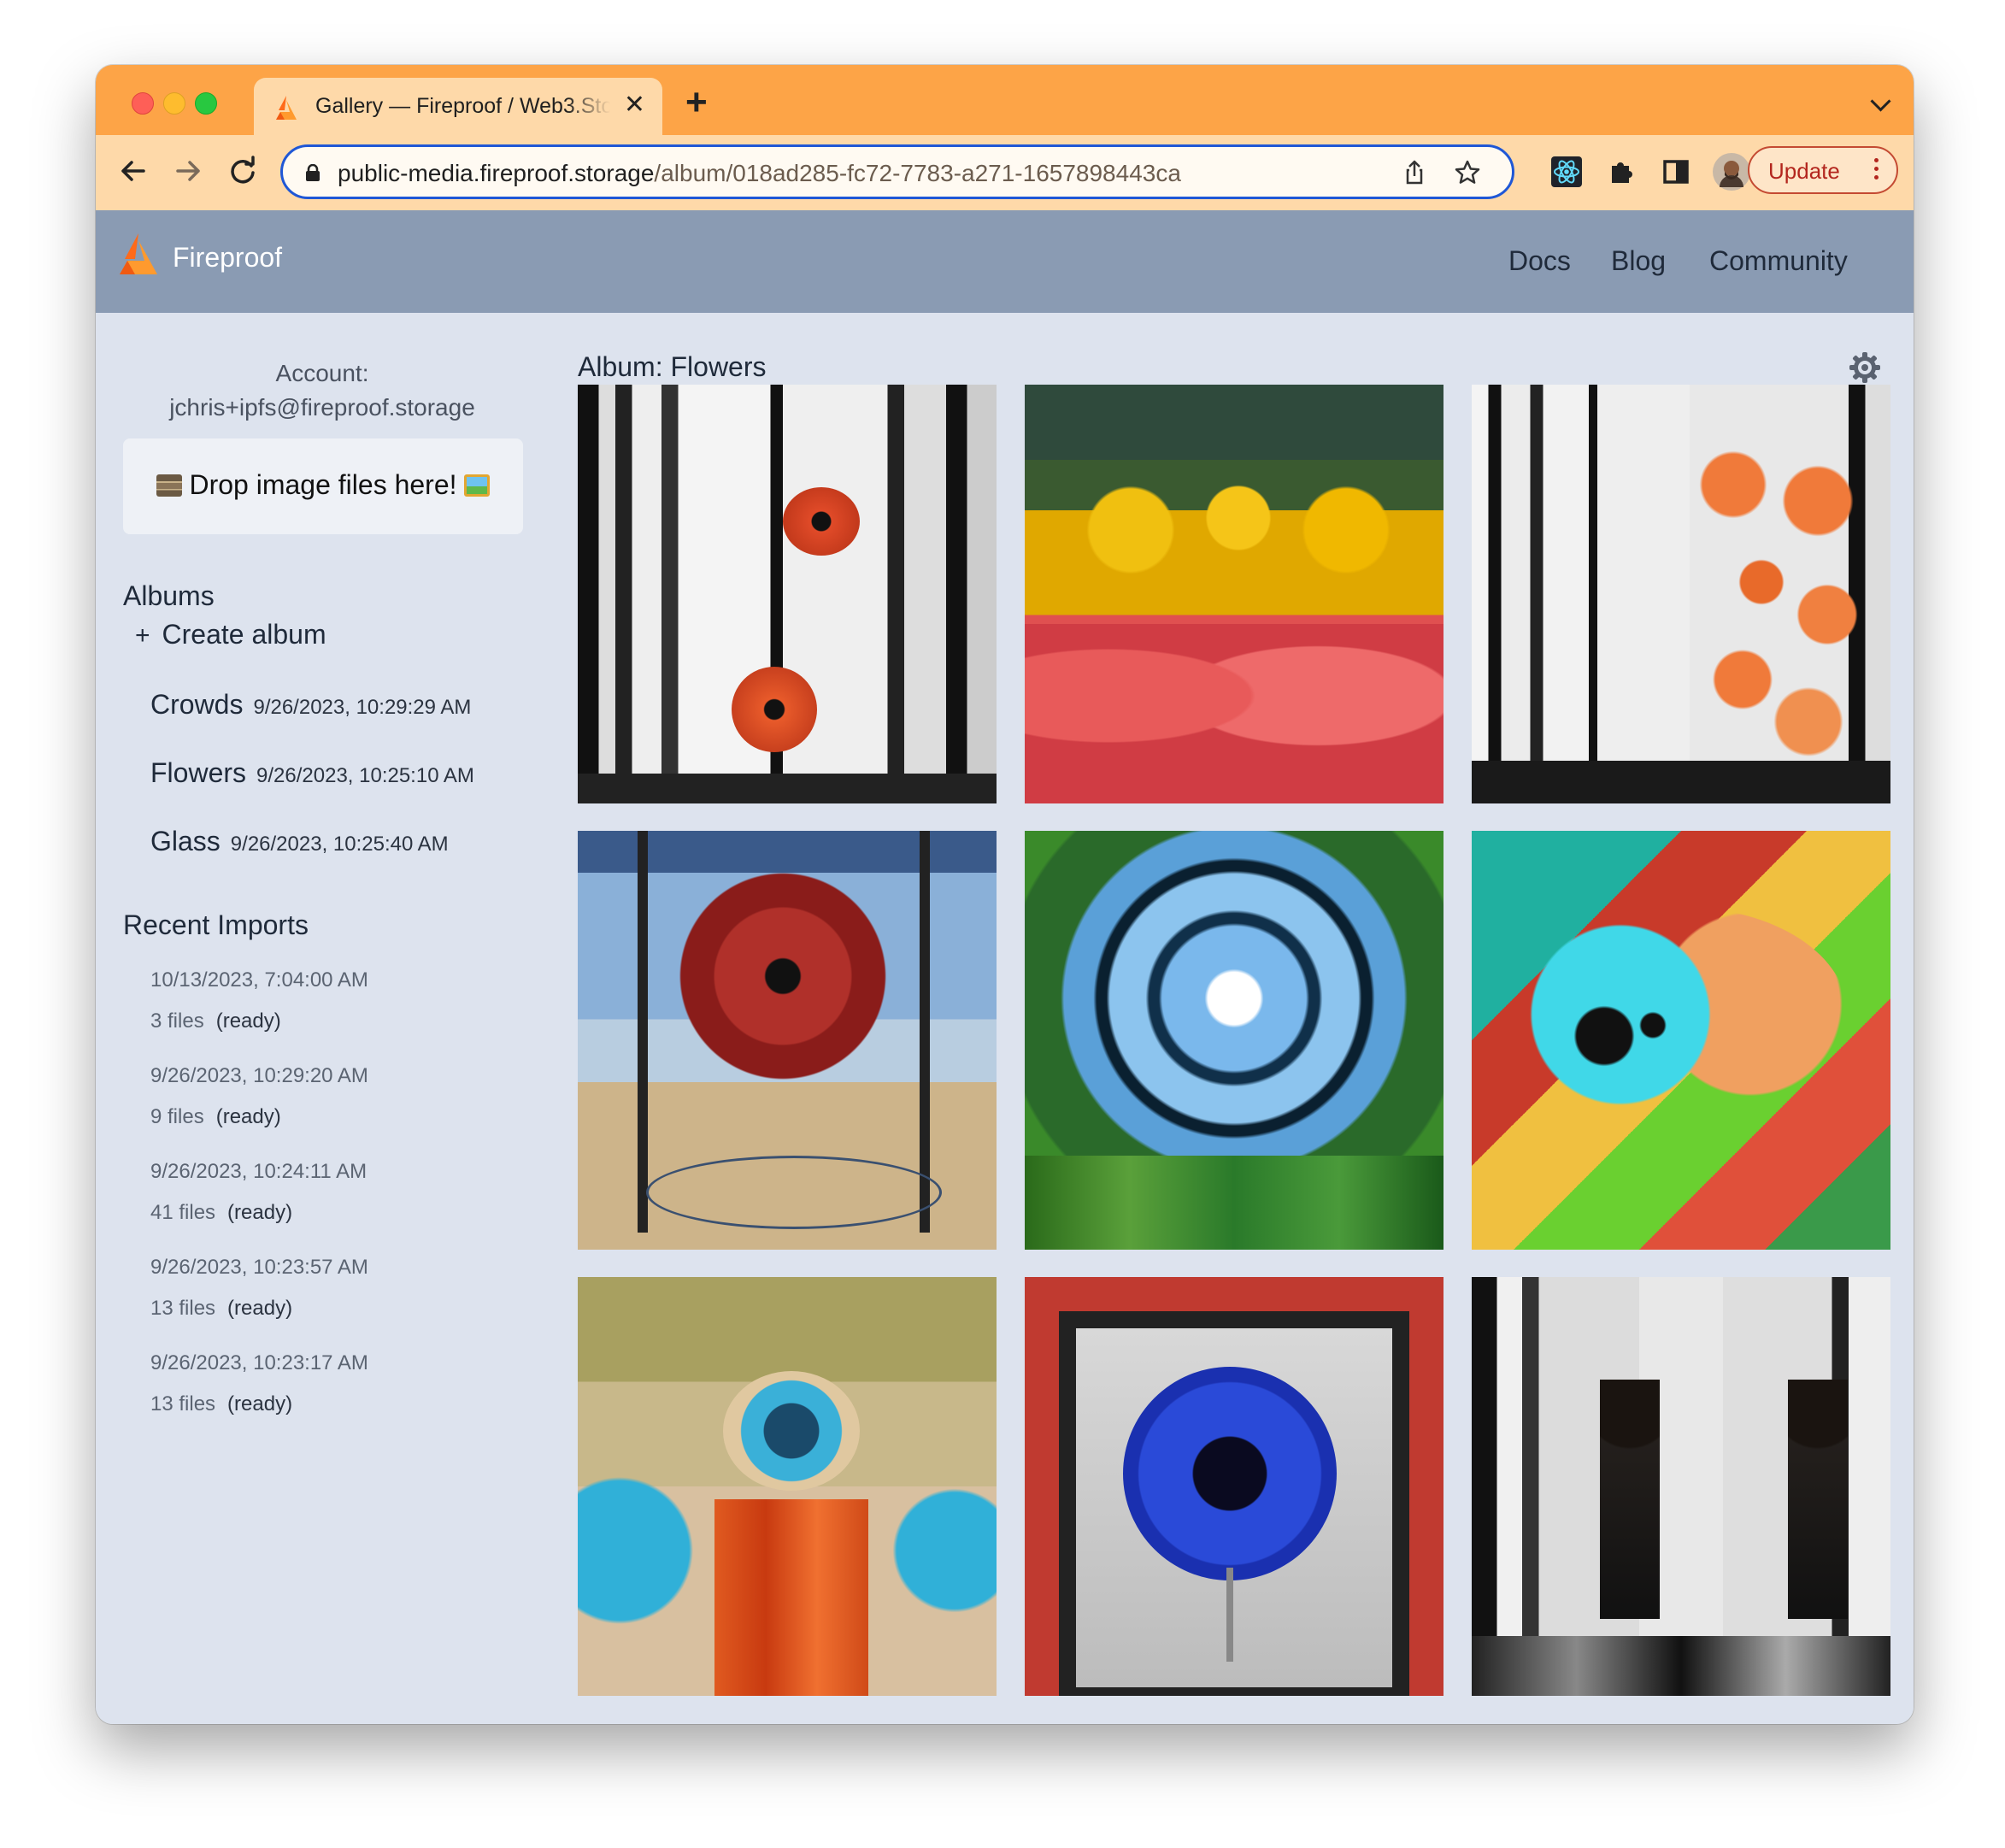 The width and height of the screenshot is (2005, 1848). I want to click on recent-imports-heading: Recent Imports, so click(216, 924).